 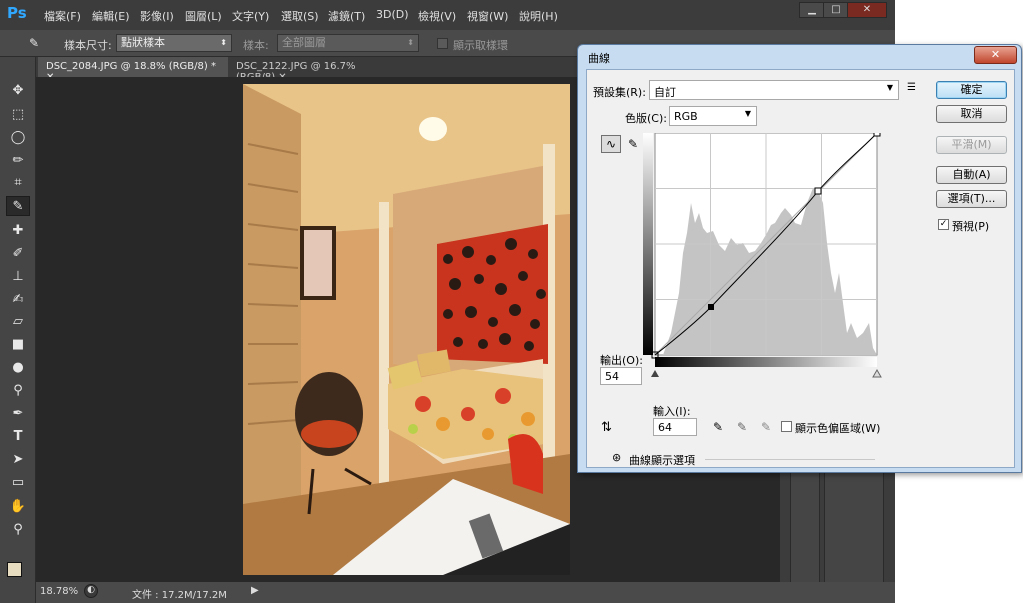 I want to click on preset-options-icon: ☰, so click(x=911, y=87).